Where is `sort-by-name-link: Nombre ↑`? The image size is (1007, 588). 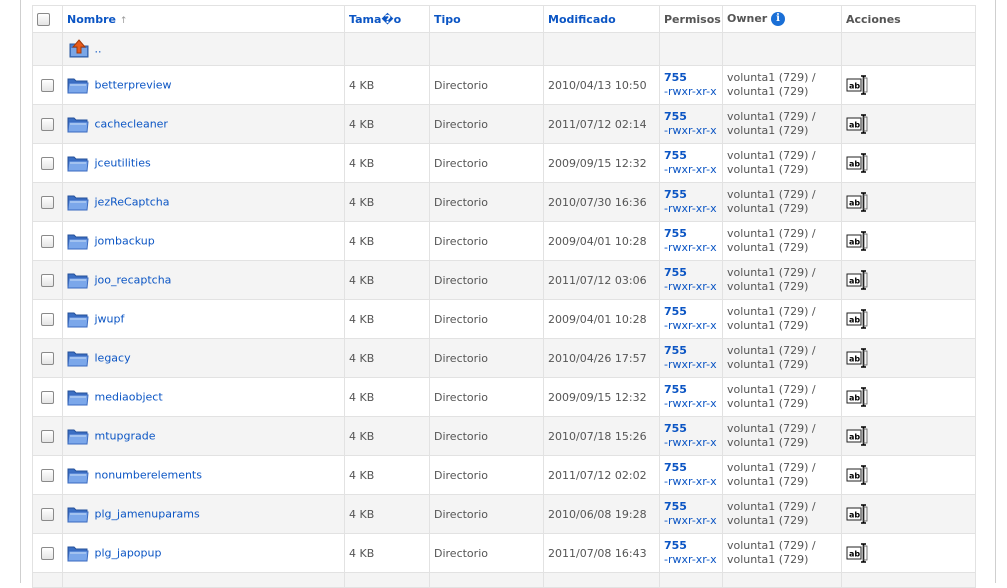 sort-by-name-link: Nombre ↑ is located at coordinates (97, 19).